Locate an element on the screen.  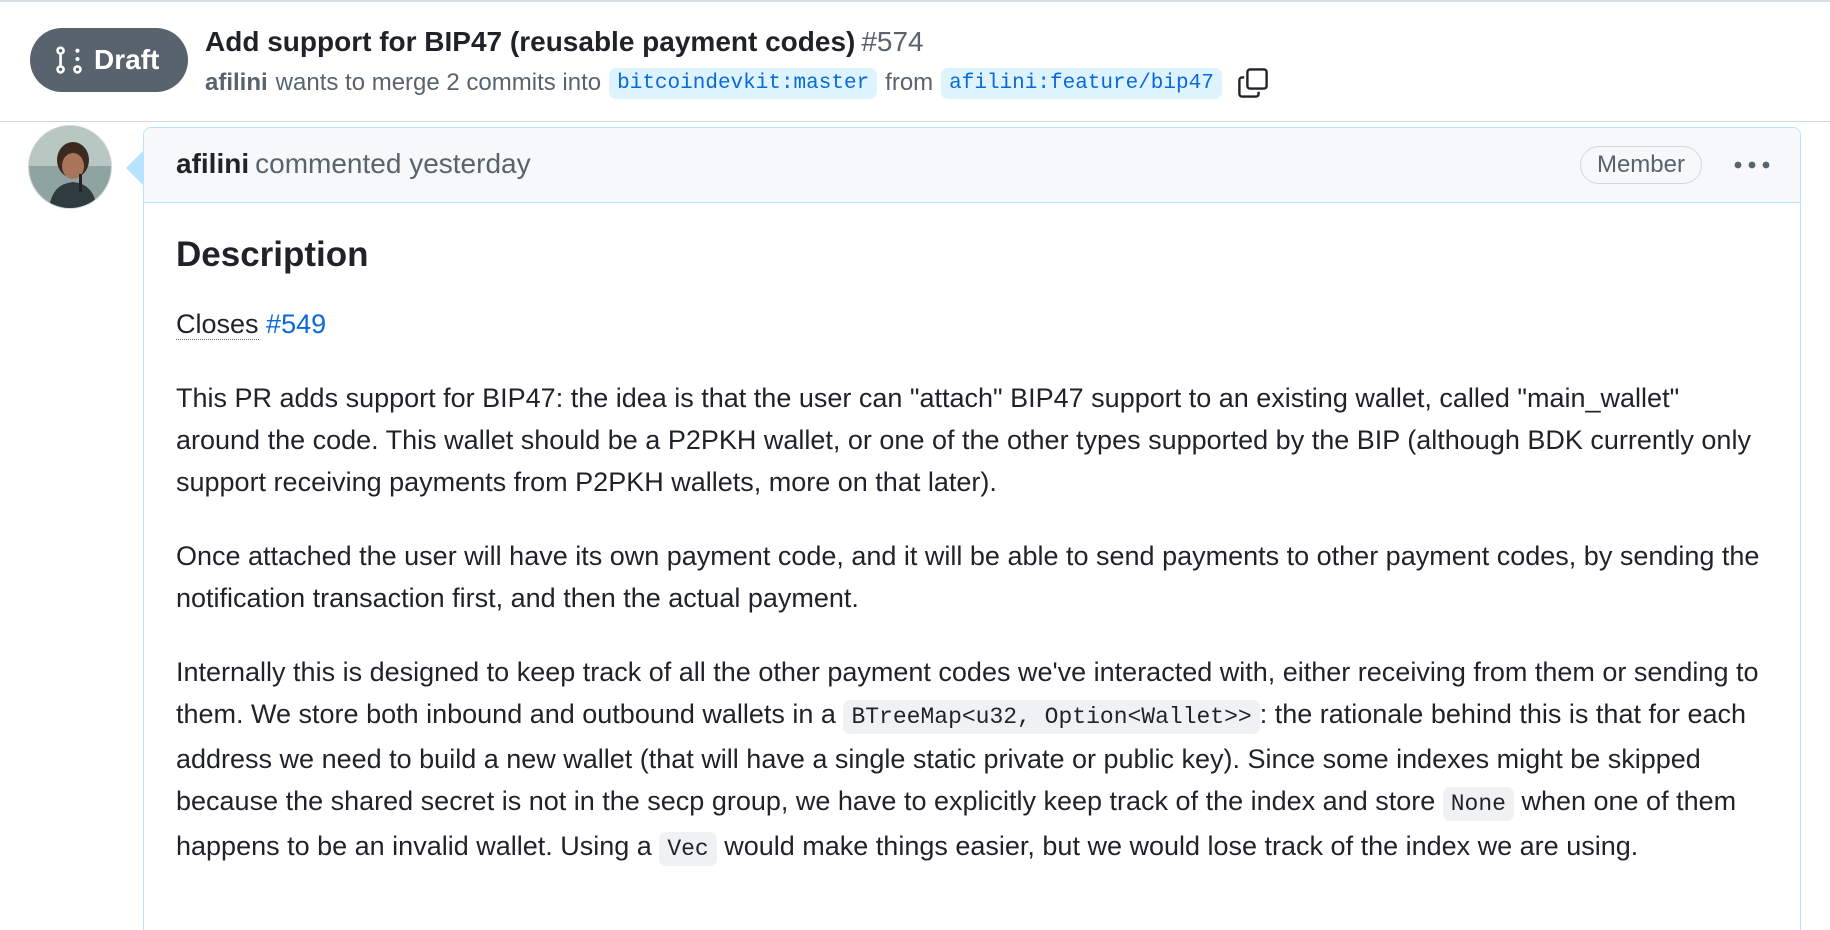
draft-state-badge: Draft is located at coordinates (109, 60).